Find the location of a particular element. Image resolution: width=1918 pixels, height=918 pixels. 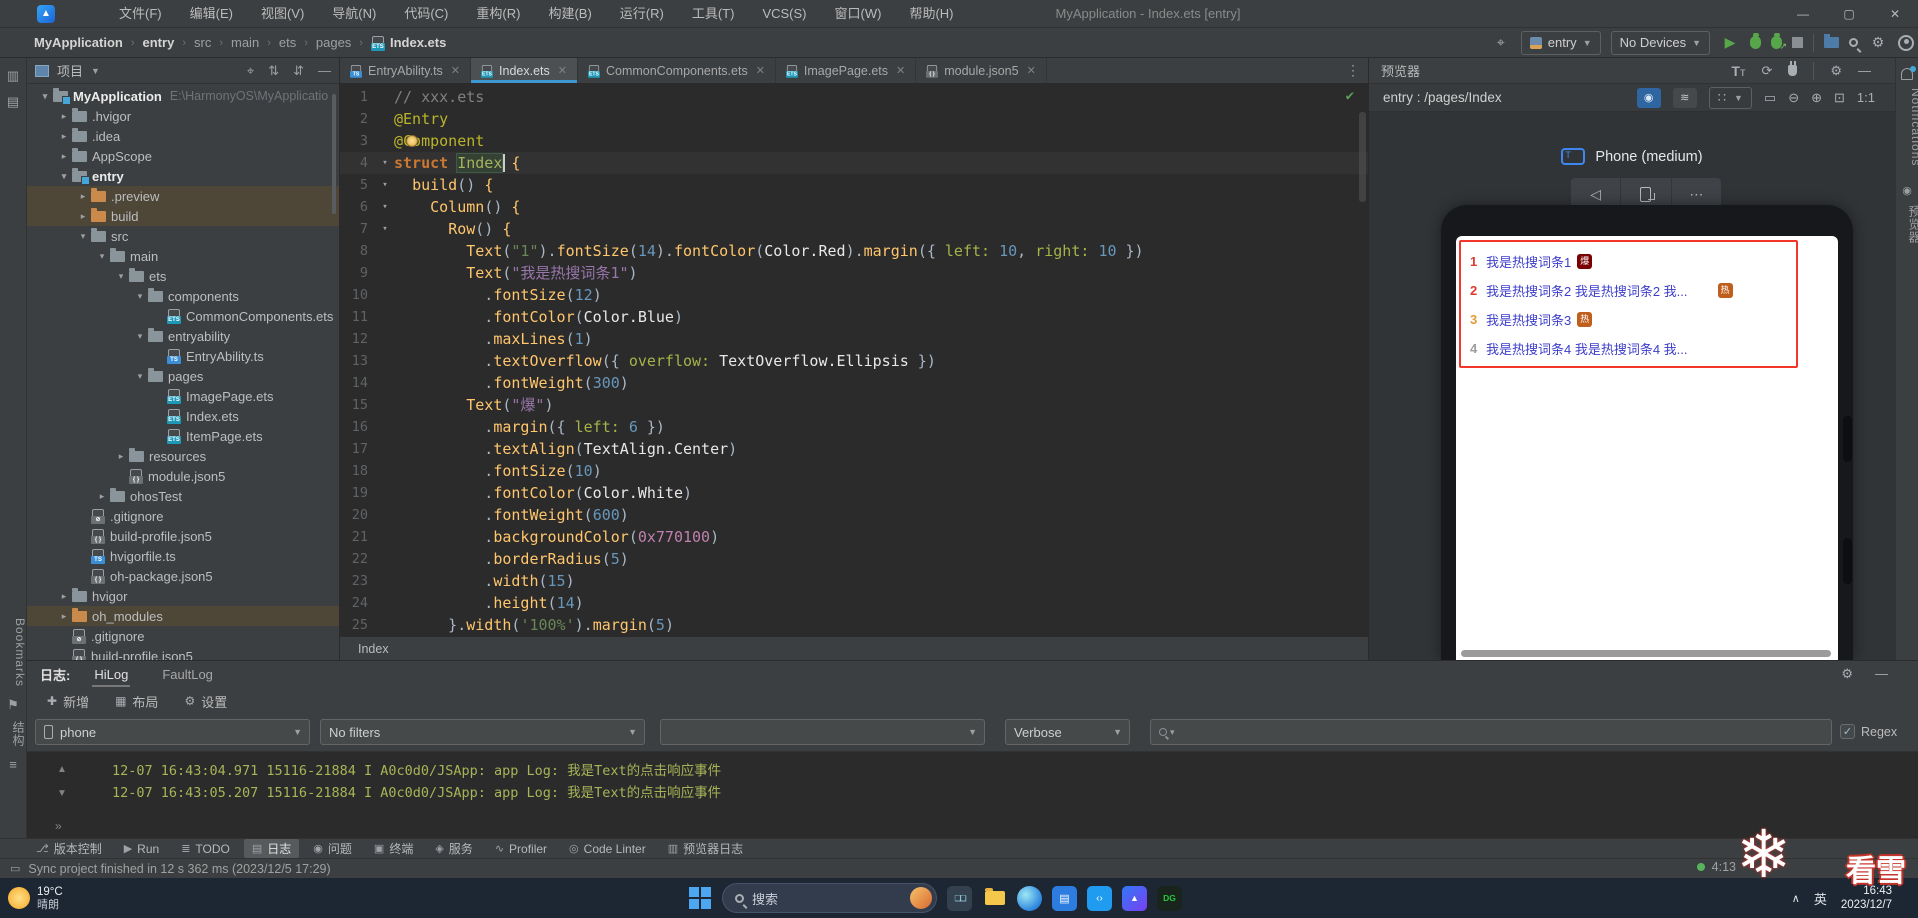

search-everywhere-icon is located at coordinates (1853, 42).